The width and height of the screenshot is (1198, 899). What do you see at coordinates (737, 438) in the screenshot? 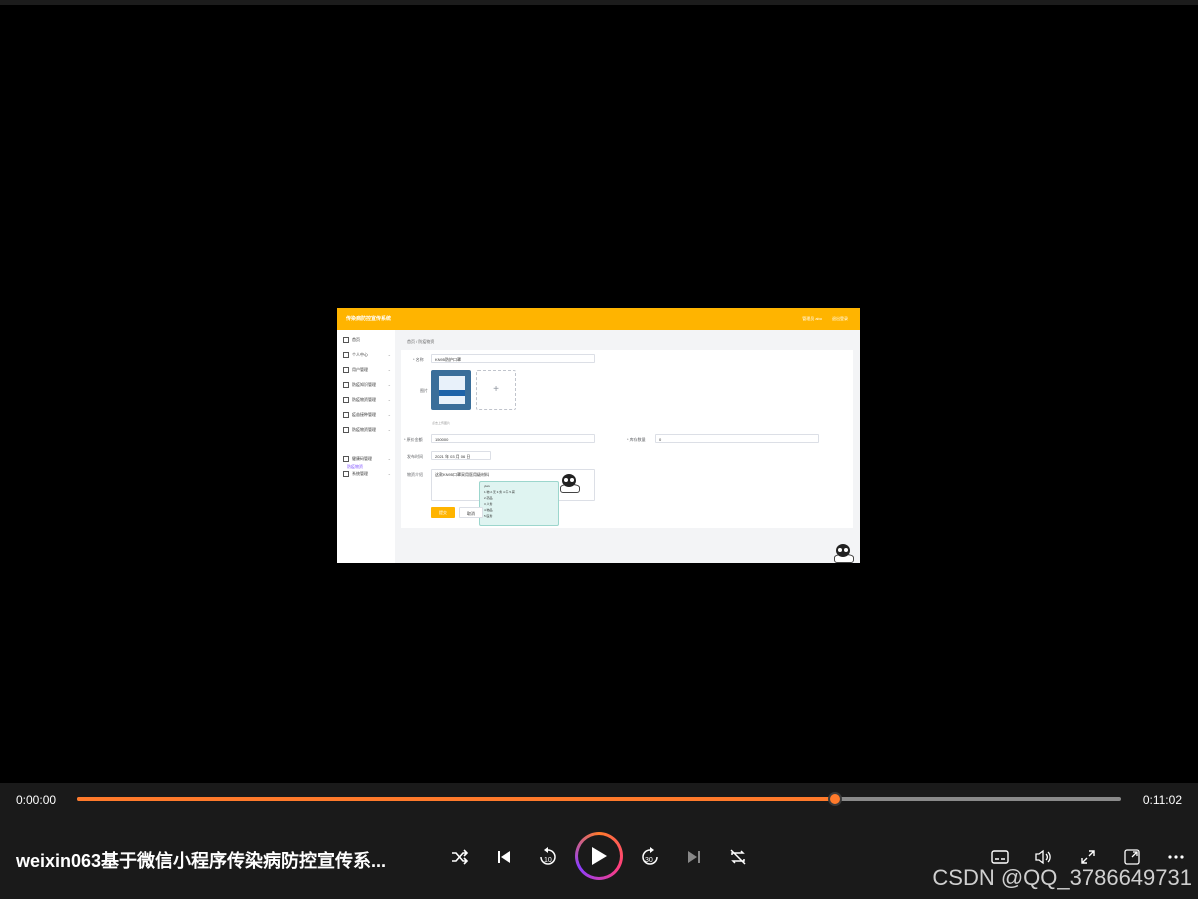
I see `stock-field: 0` at bounding box center [737, 438].